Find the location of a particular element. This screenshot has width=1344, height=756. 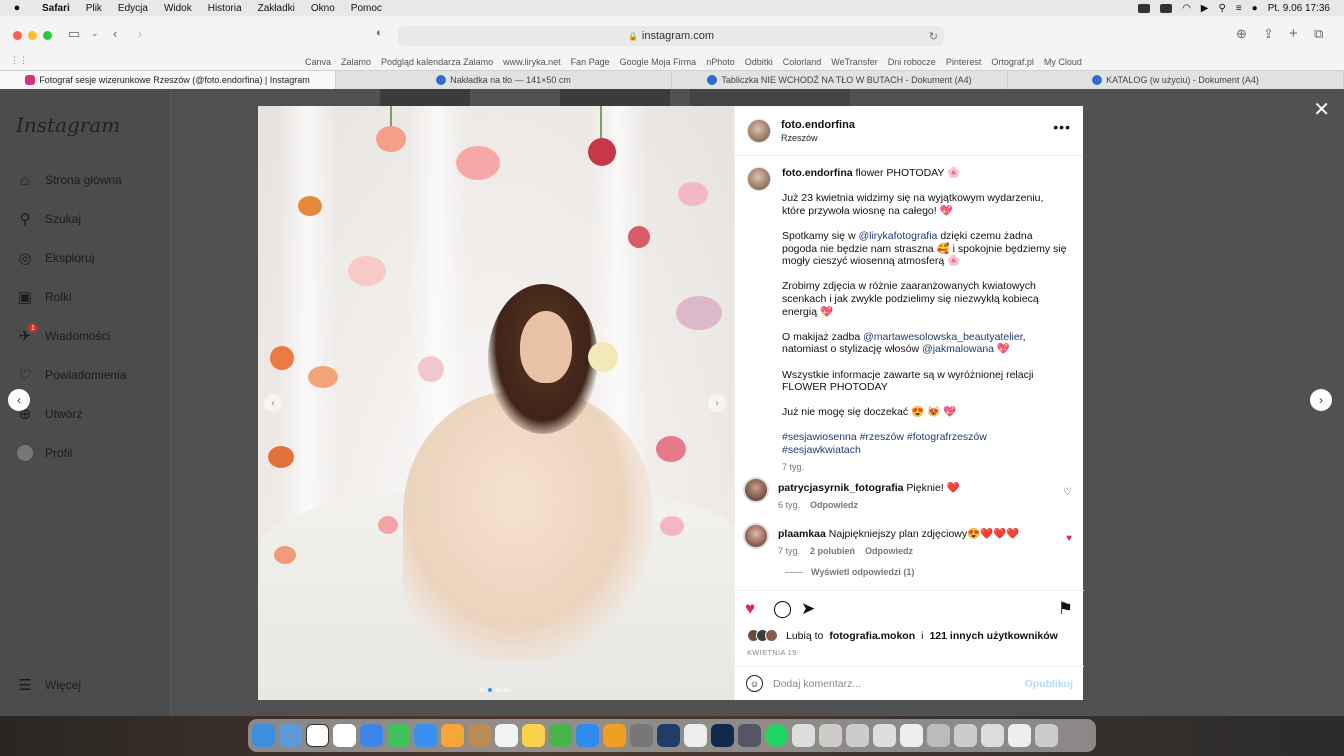

favorite-link: nPhoto is located at coordinates (720, 62).